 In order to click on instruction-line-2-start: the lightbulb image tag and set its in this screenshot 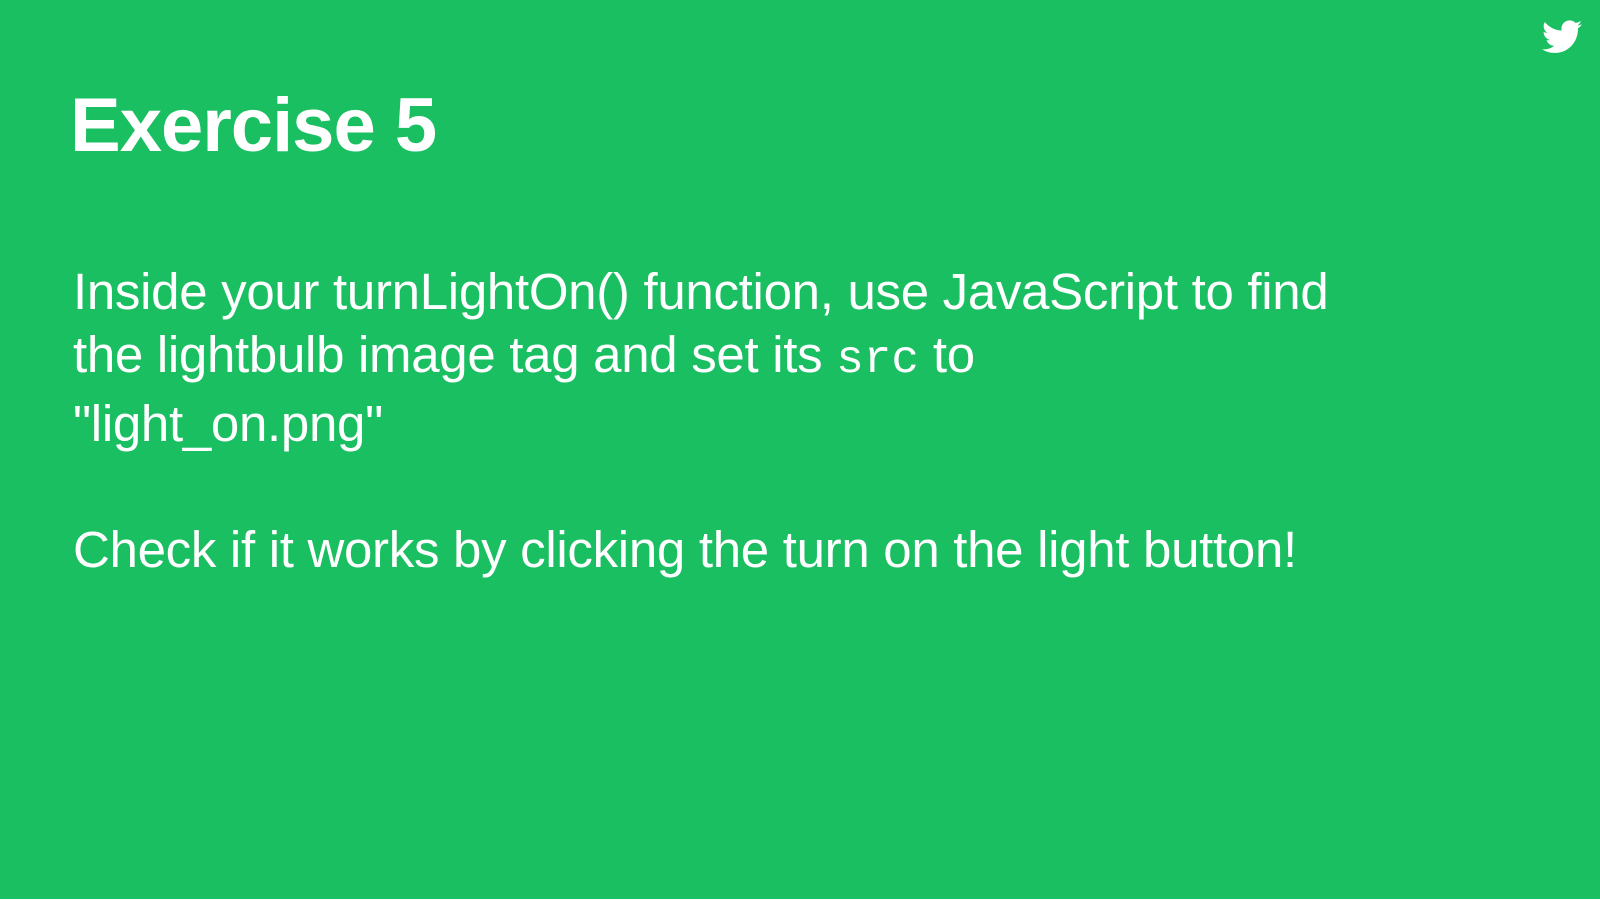, I will do `click(455, 354)`.